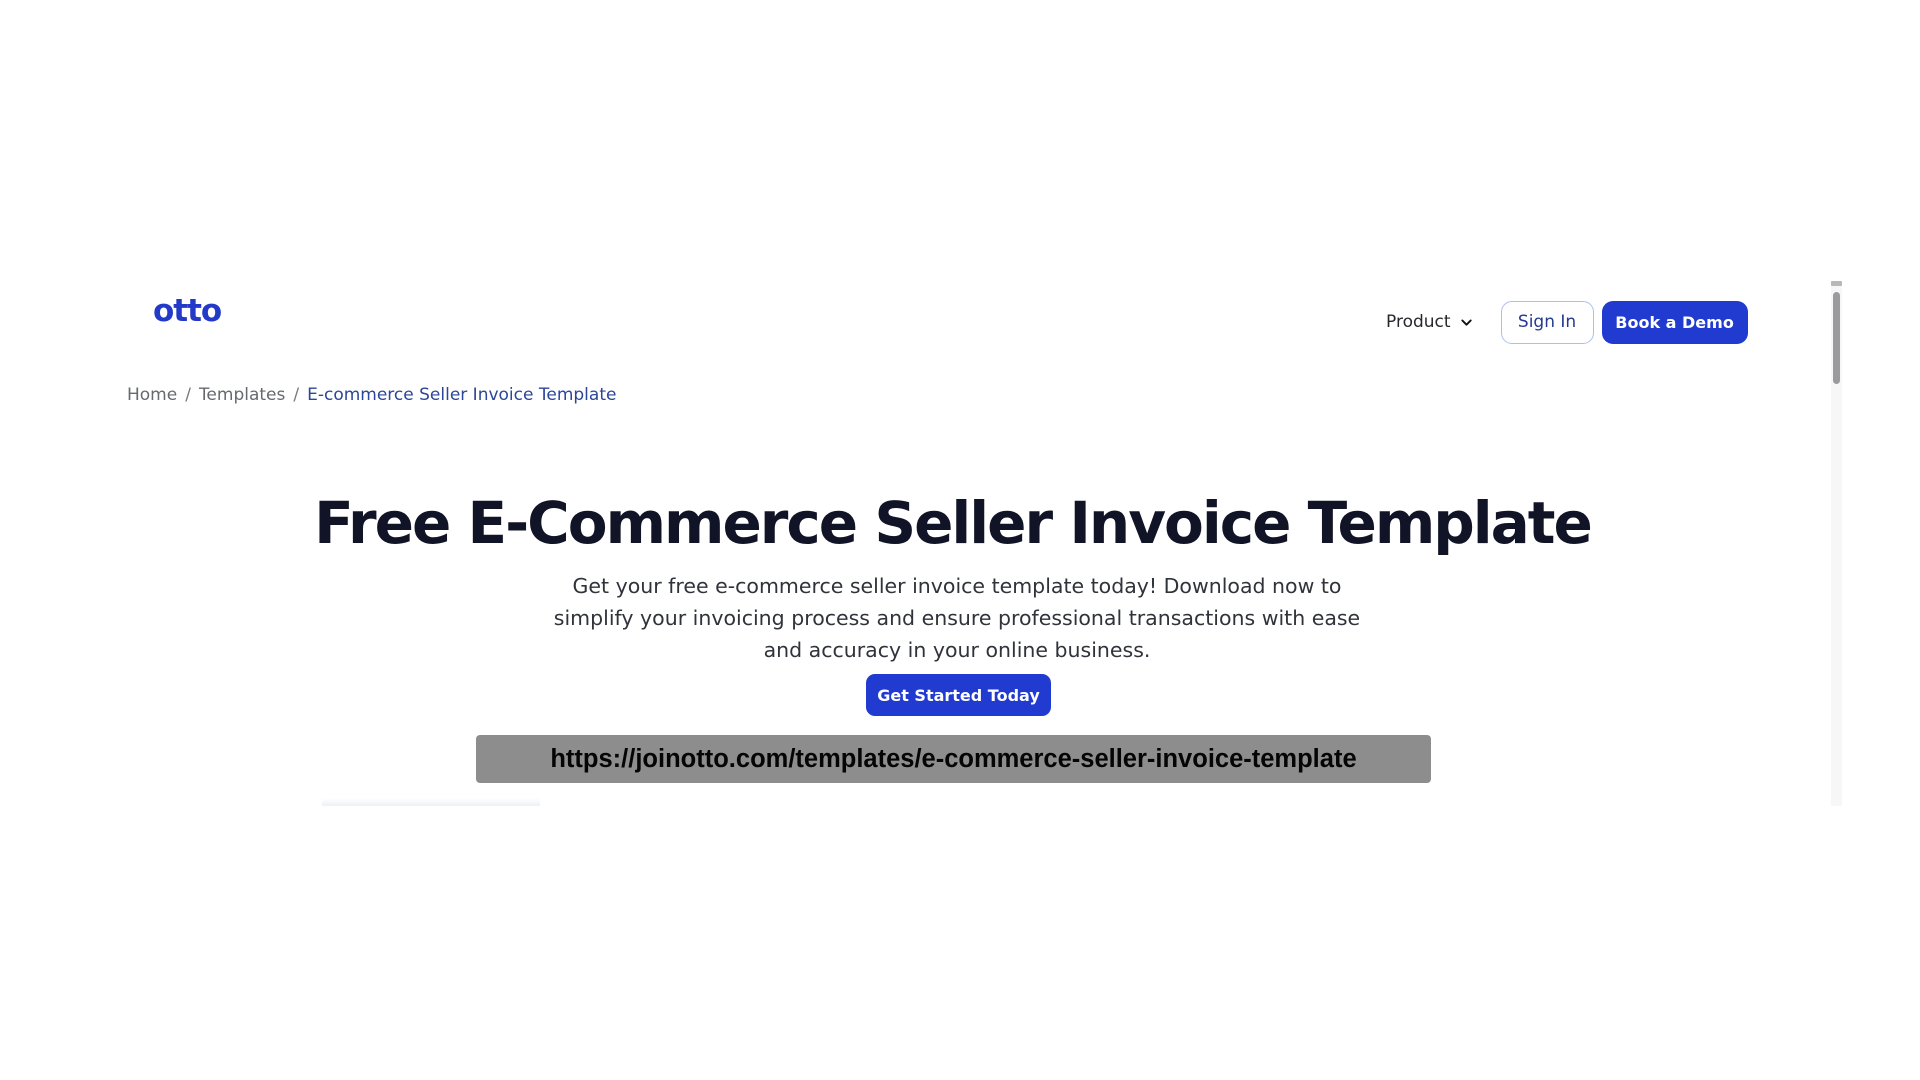  I want to click on breadcrumb-home-link: Home, so click(152, 395).